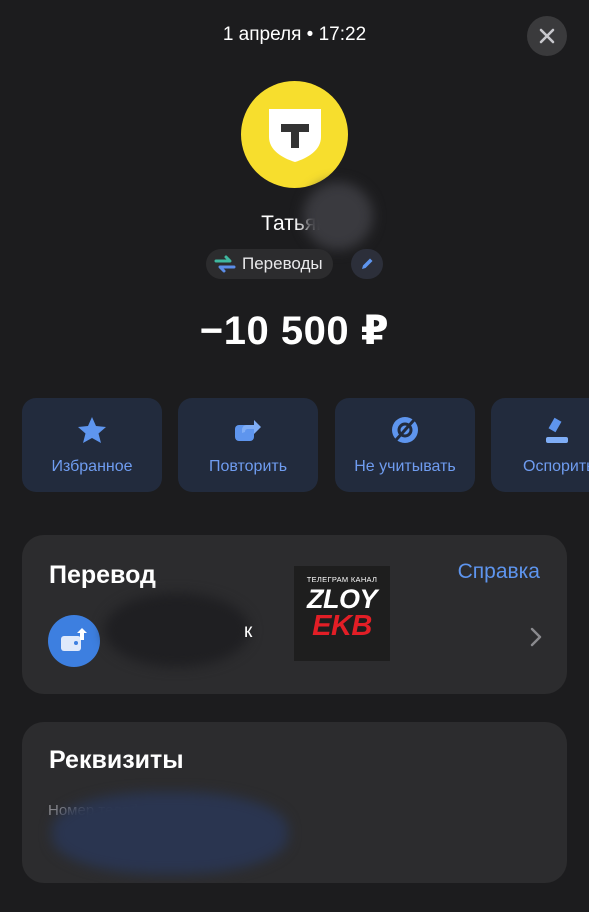 The height and width of the screenshot is (912, 589). What do you see at coordinates (248, 445) in the screenshot?
I see `repeat-button: Повторить` at bounding box center [248, 445].